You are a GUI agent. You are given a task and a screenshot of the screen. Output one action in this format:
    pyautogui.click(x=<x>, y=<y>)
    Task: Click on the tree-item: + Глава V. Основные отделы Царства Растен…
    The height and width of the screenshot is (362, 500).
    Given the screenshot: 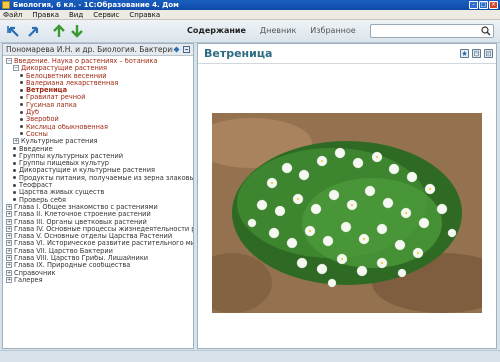 What is the action you would take?
    pyautogui.click(x=98, y=236)
    